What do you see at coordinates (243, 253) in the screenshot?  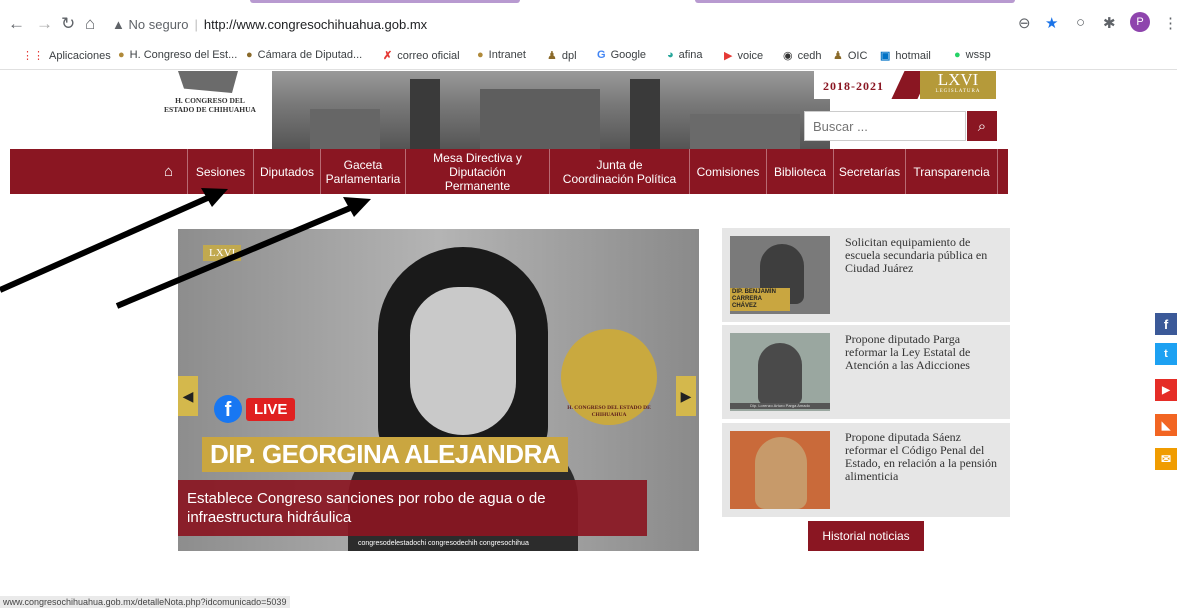 I see `annotation-arrow` at bounding box center [243, 253].